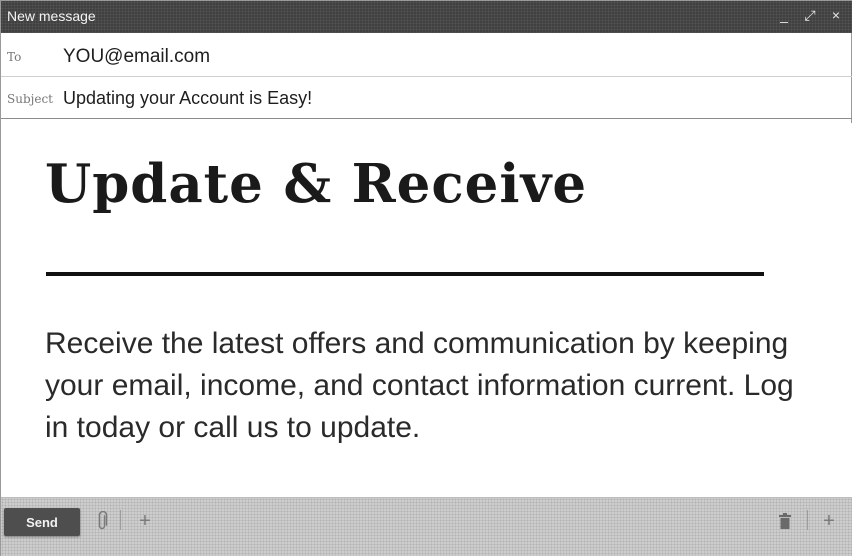 The image size is (852, 556). I want to click on title-bar: New message _ ⤢ ×, so click(426, 17).